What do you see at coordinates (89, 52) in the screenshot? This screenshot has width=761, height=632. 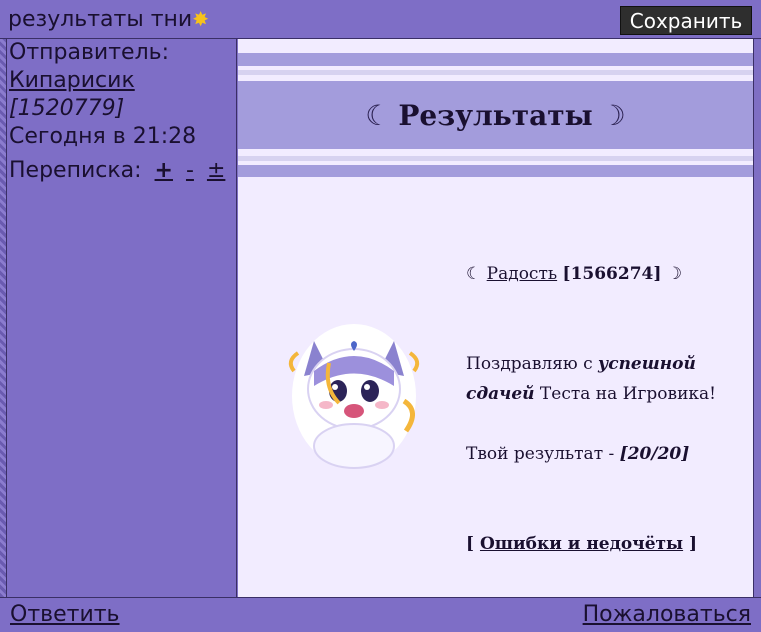 I see `sender-label: Отправитель:` at bounding box center [89, 52].